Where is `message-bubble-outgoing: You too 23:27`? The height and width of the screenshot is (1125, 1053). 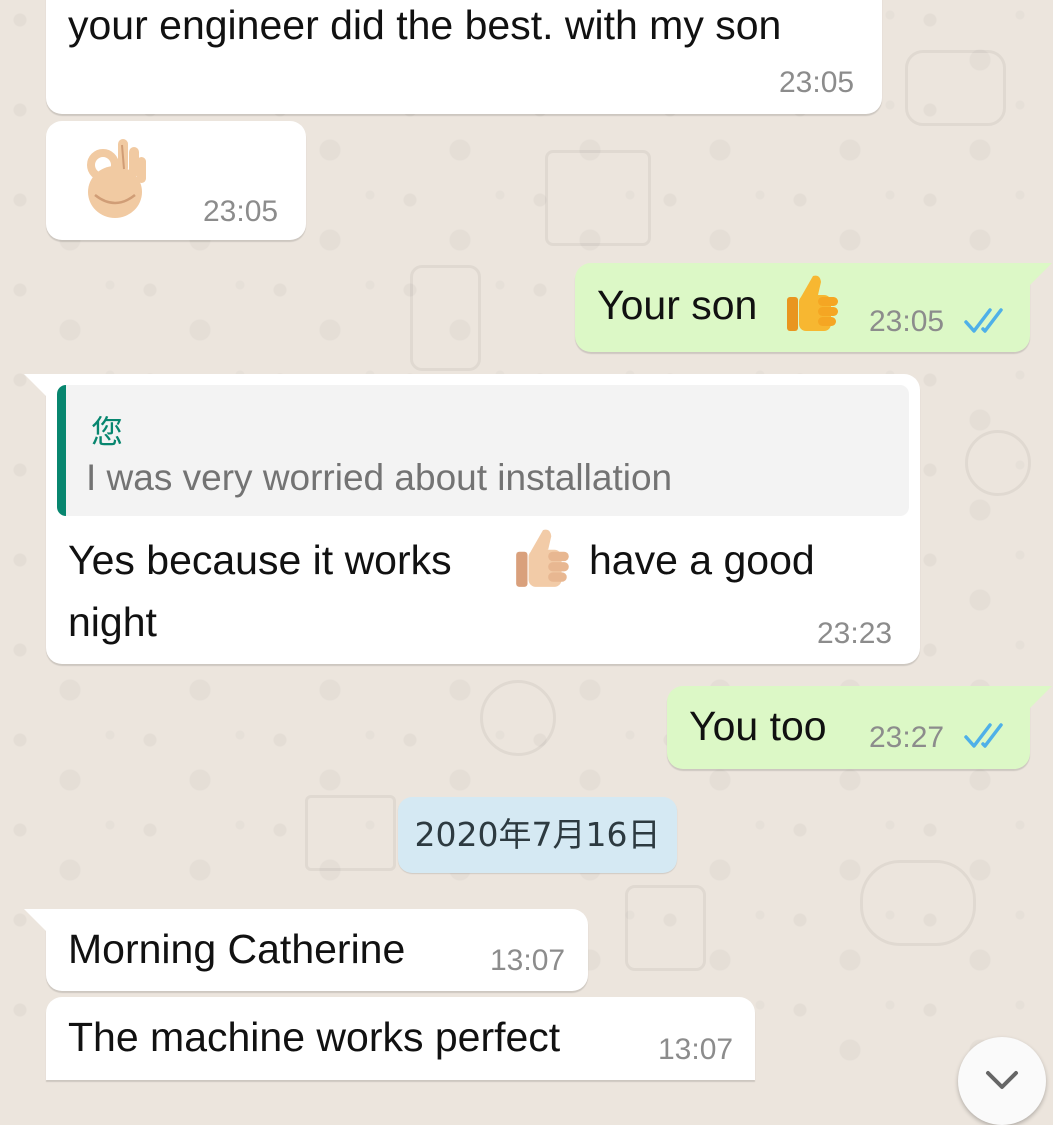
message-bubble-outgoing: You too 23:27 is located at coordinates (859, 727).